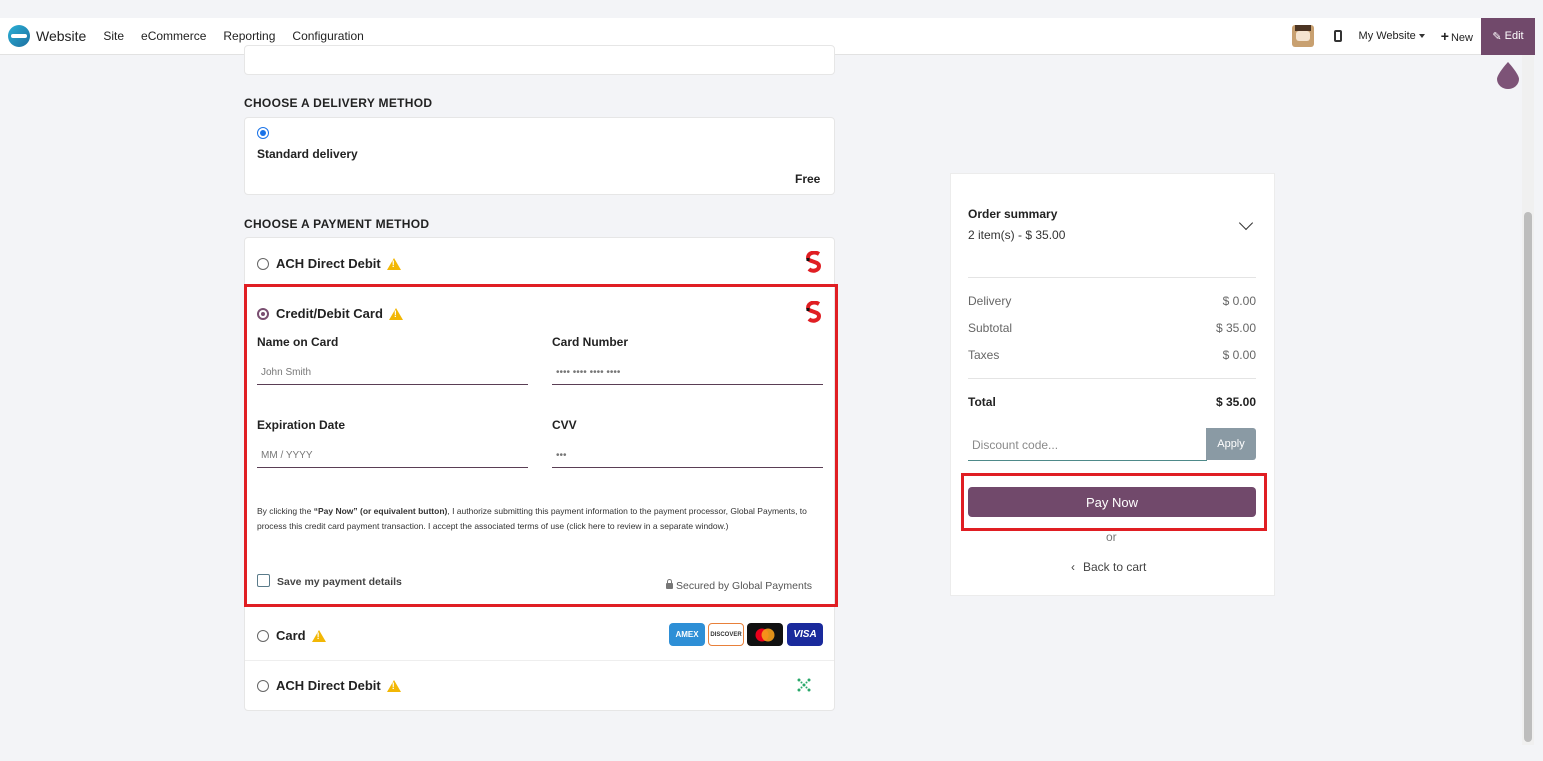 Image resolution: width=1543 pixels, height=761 pixels. What do you see at coordinates (1017, 235) in the screenshot?
I see `order-summary-items: 2 item(s) - $ 35.00` at bounding box center [1017, 235].